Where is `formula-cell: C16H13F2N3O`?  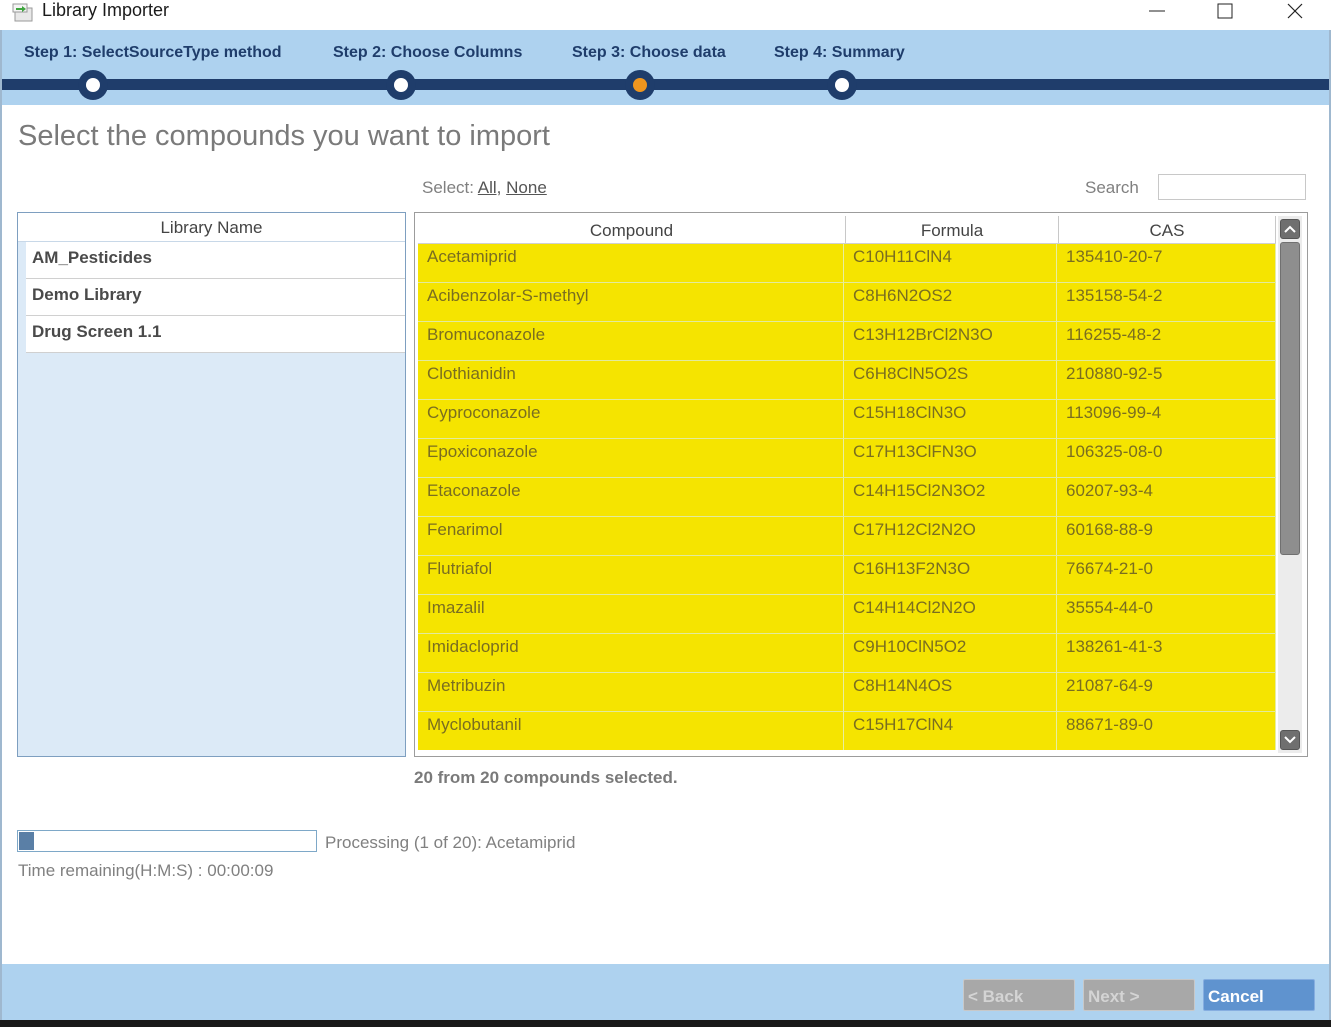 formula-cell: C16H13F2N3O is located at coordinates (950, 575).